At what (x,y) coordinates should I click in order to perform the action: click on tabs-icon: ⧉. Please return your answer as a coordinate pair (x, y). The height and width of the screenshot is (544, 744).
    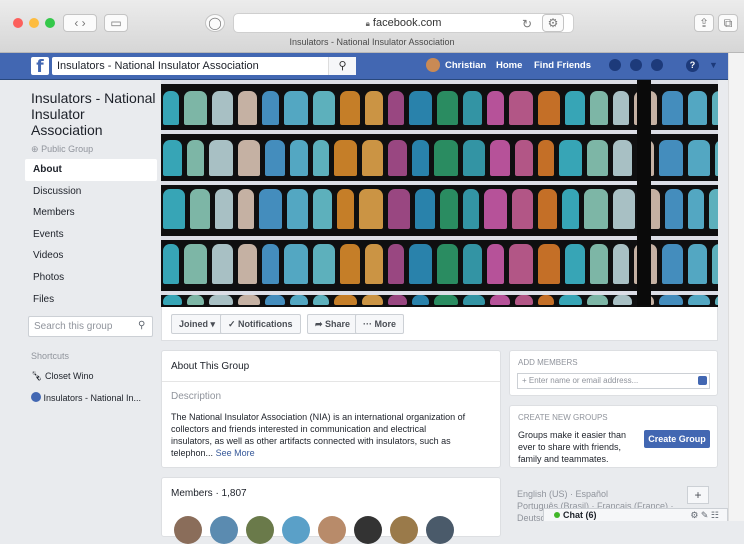
    Looking at the image, I should click on (728, 23).